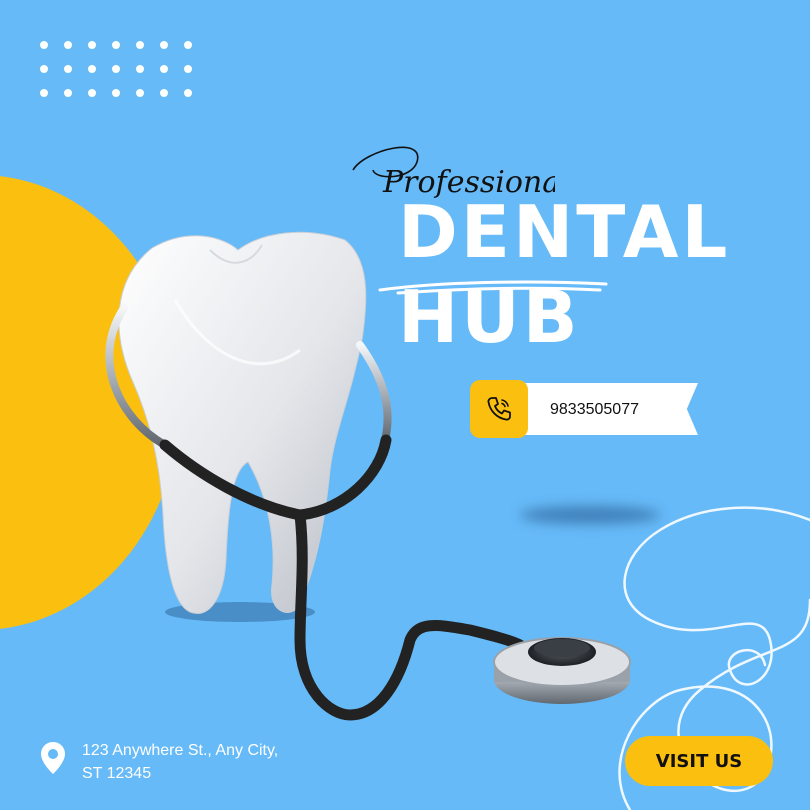 The image size is (810, 810). What do you see at coordinates (180, 750) in the screenshot?
I see `address-line-1: 123 Anywhere St., Any City,` at bounding box center [180, 750].